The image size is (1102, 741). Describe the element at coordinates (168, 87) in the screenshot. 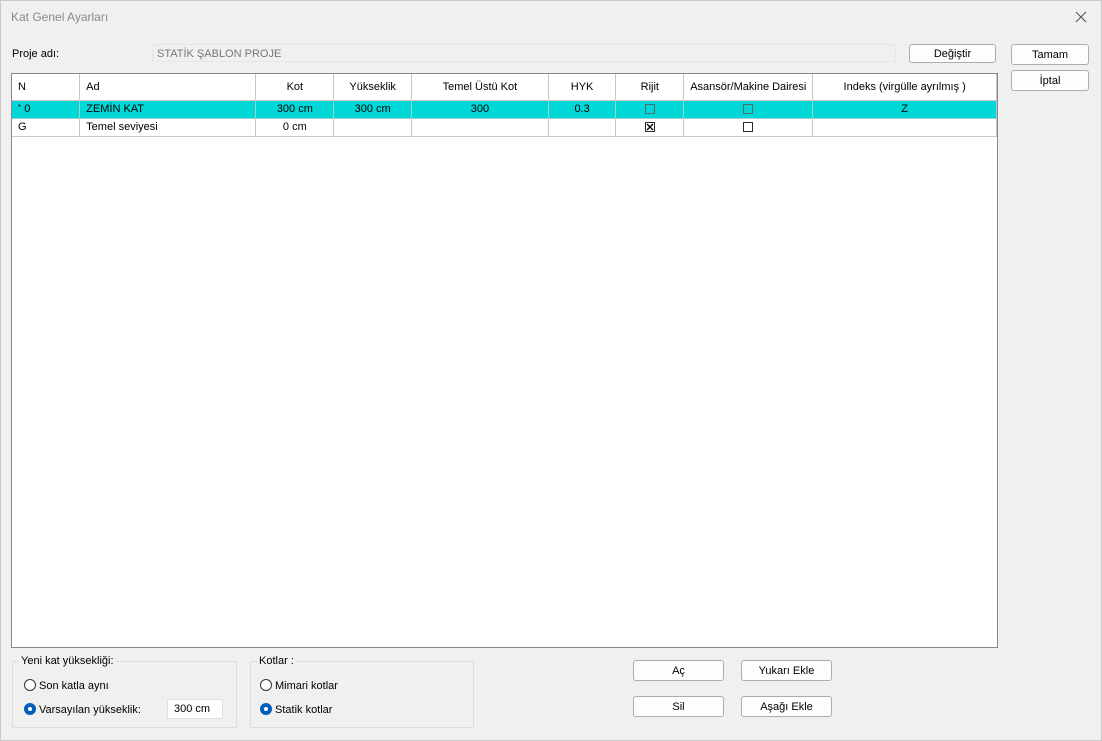

I see `col-header-ad: Ad` at that location.